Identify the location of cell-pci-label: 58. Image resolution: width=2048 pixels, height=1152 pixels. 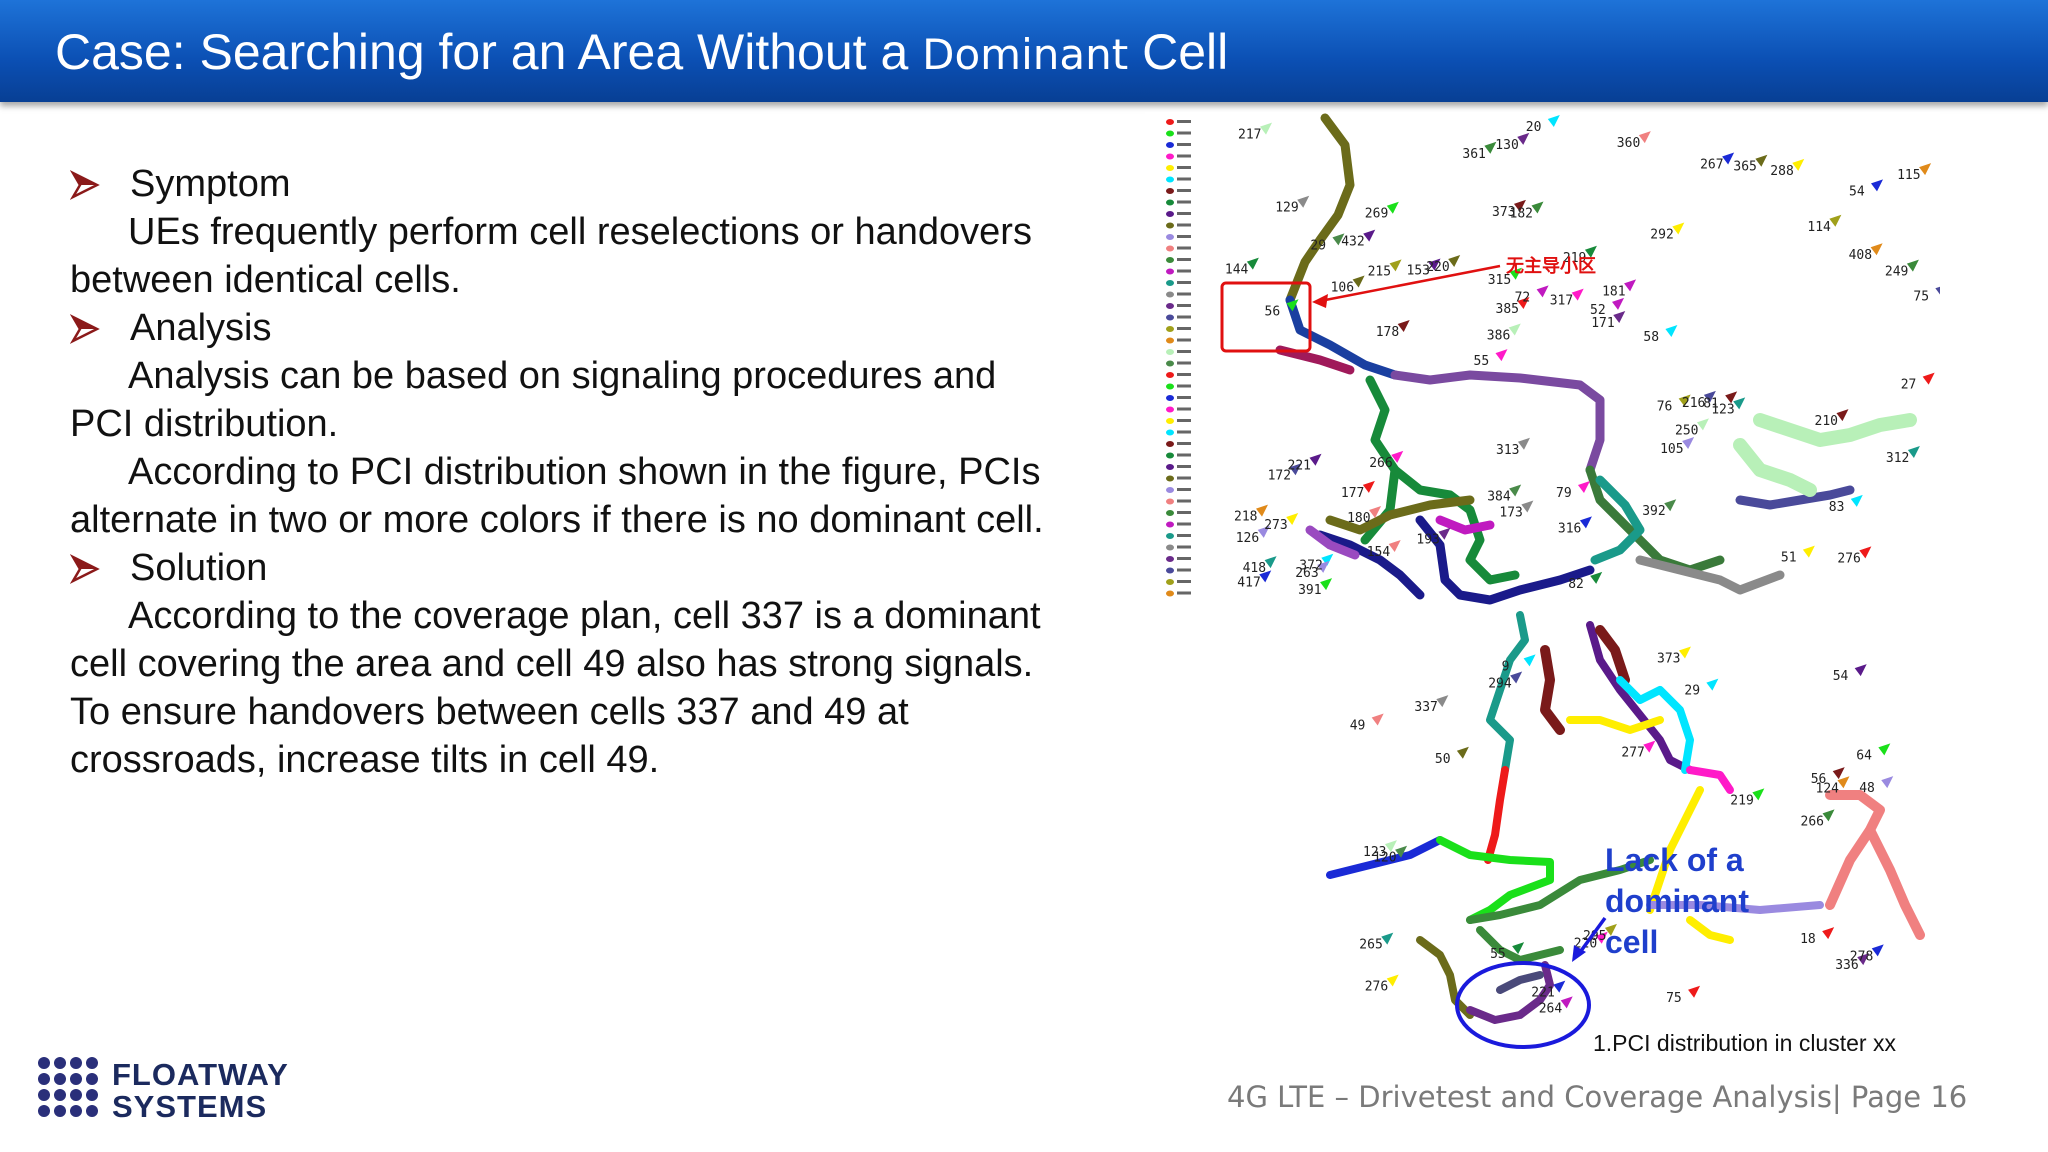
(1651, 337).